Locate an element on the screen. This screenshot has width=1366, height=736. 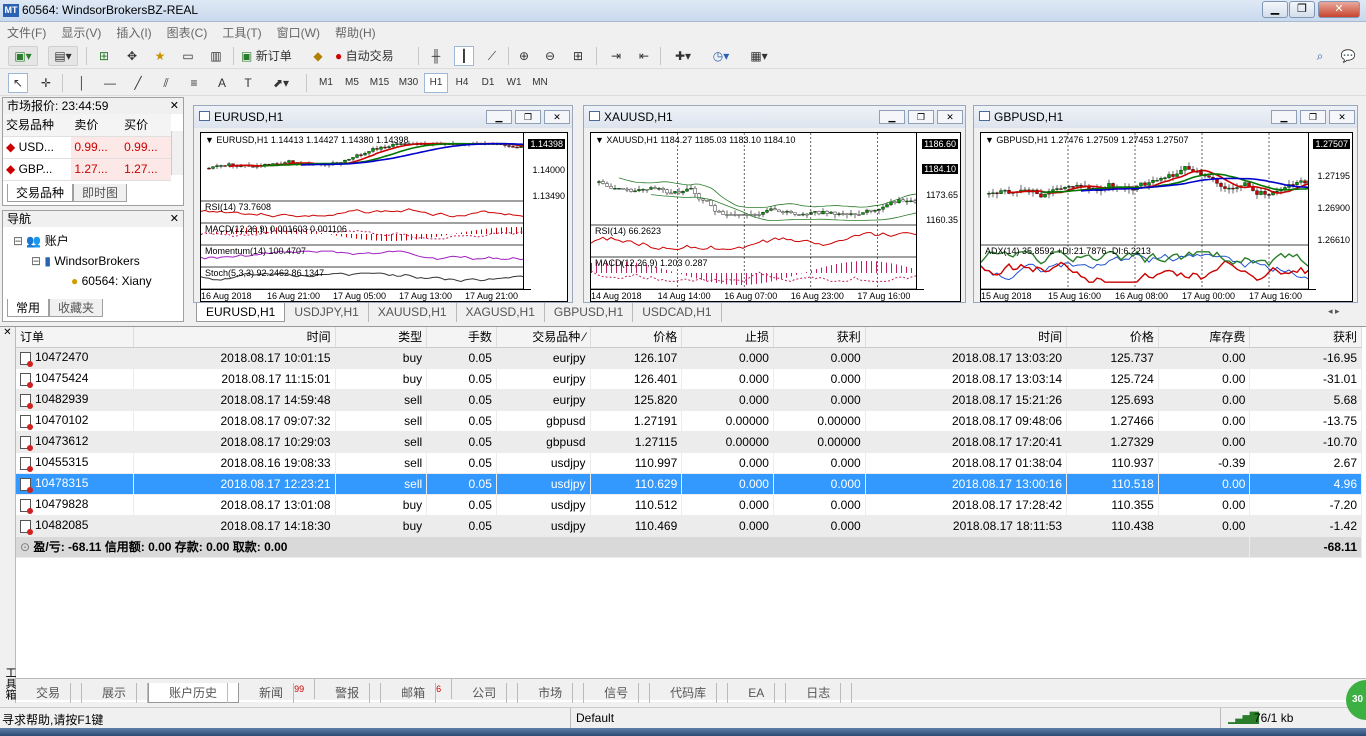
column-header: 买价 is located at coordinates (146, 125).